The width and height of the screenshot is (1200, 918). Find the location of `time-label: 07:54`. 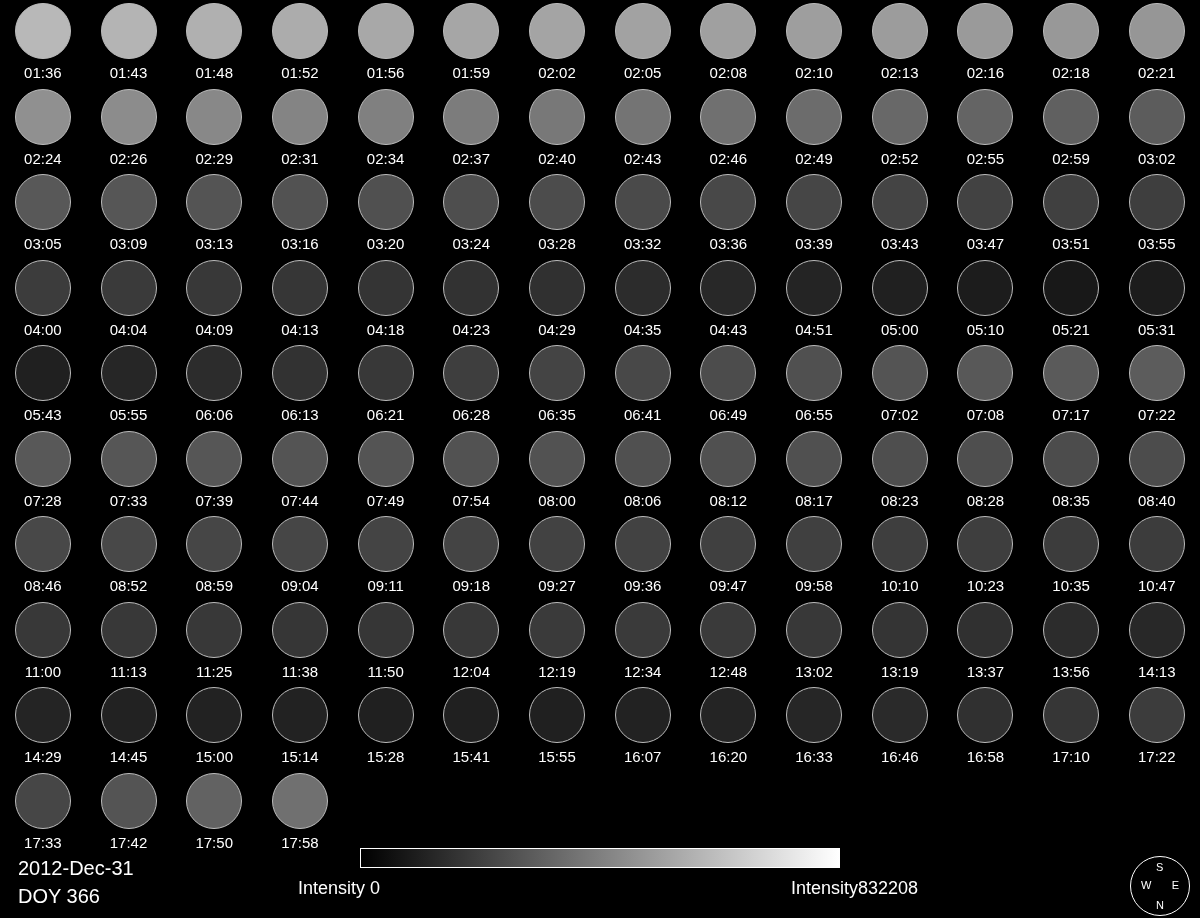

time-label: 07:54 is located at coordinates (471, 500).